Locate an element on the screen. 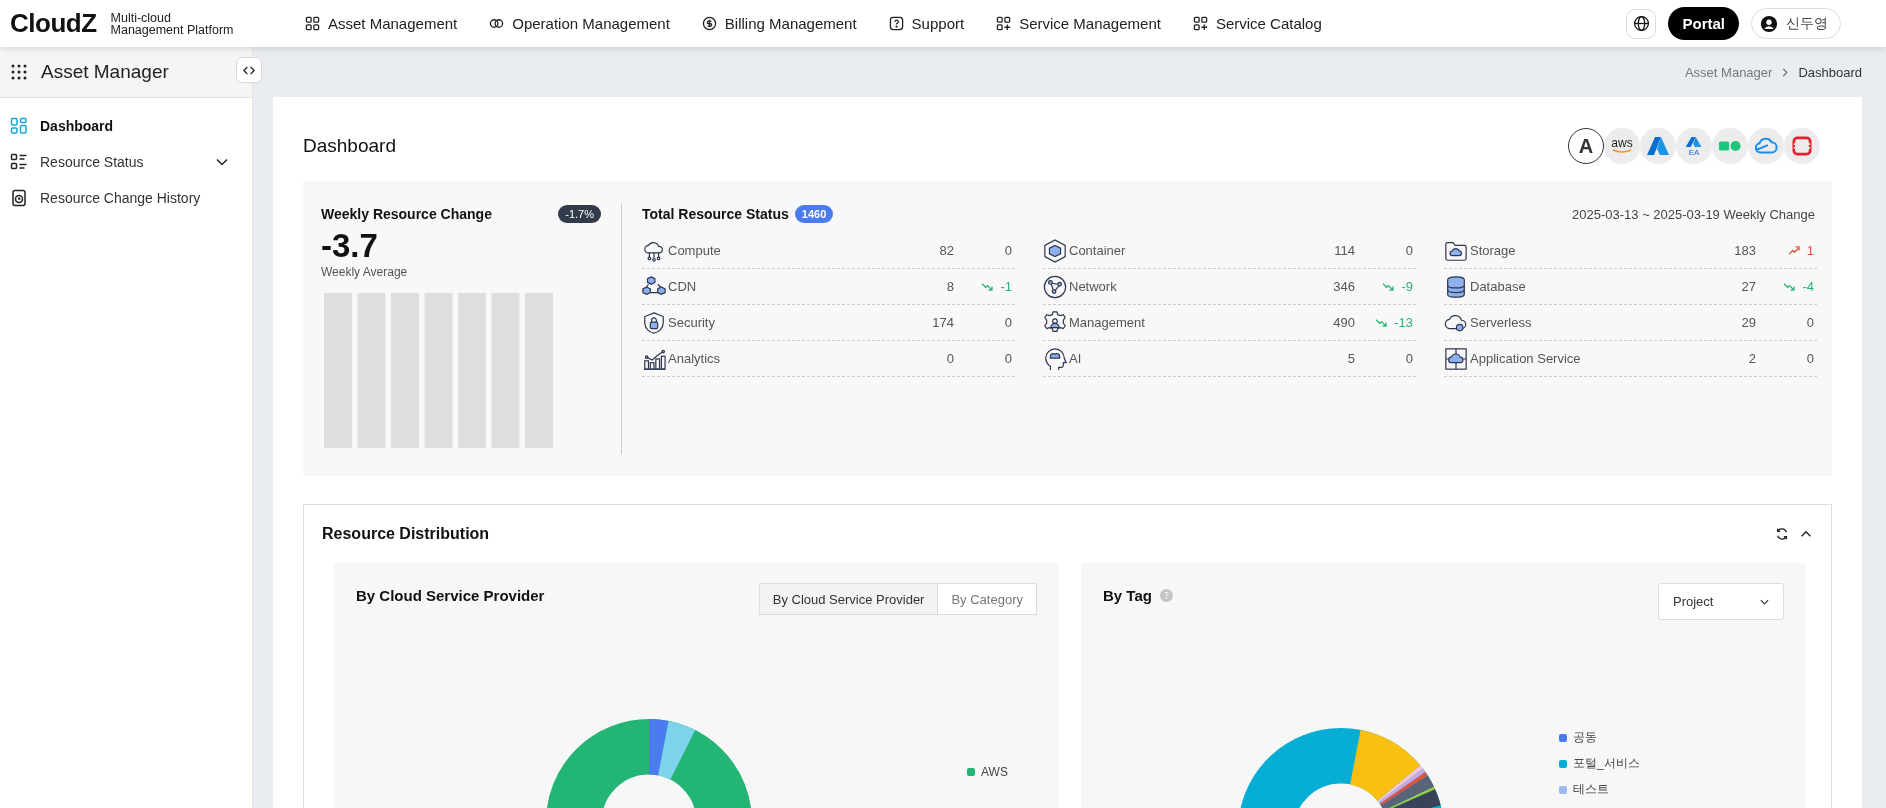  provider-filter-button: EA is located at coordinates (1694, 146).